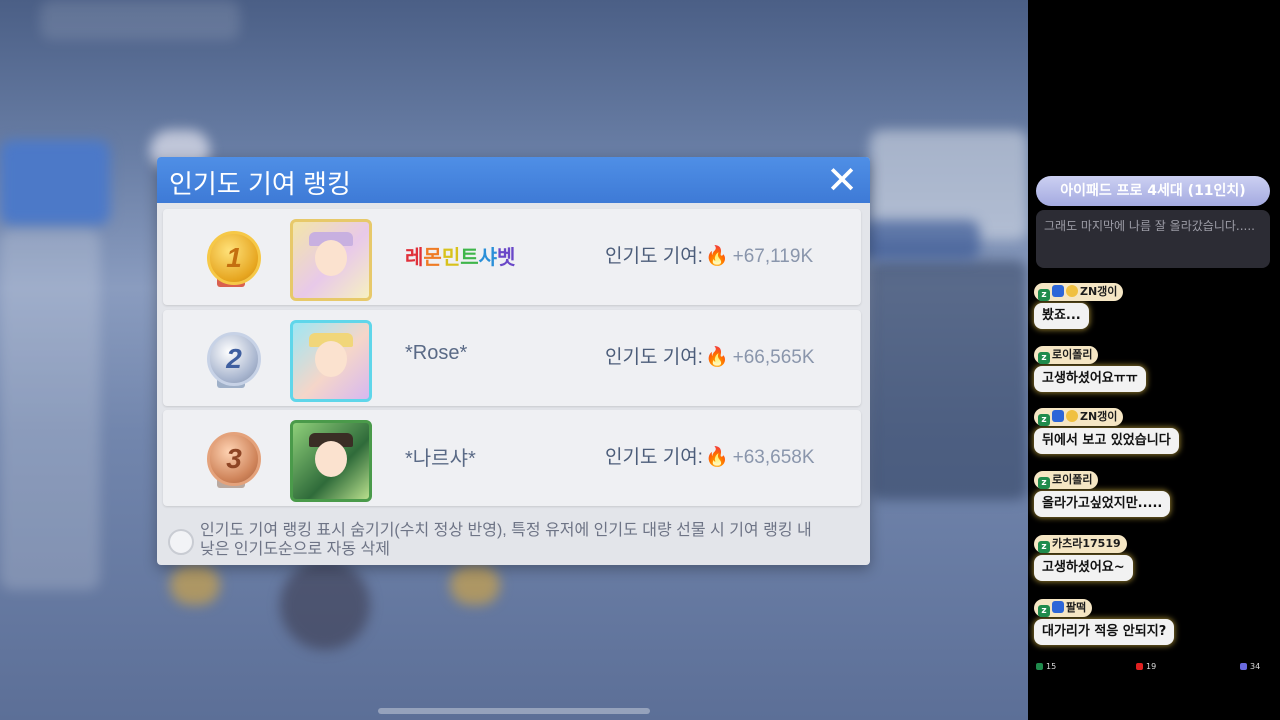 Image resolution: width=1280 pixels, height=720 pixels. I want to click on chat-user: z 팔떡, so click(1063, 608).